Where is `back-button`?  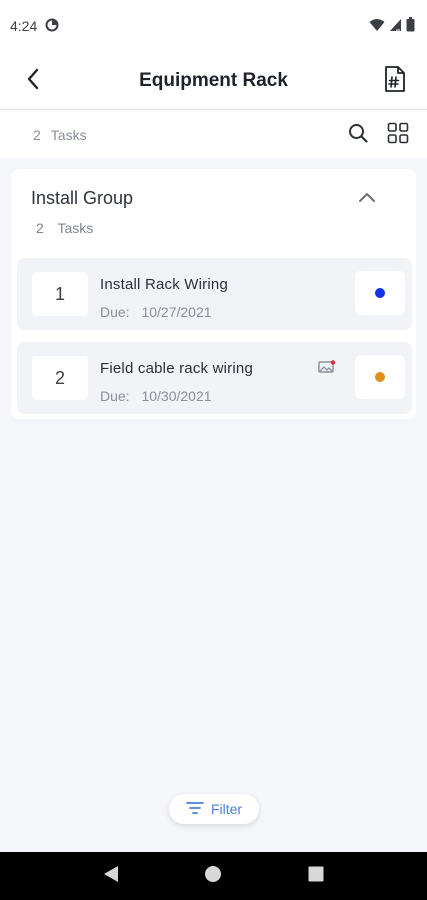 back-button is located at coordinates (33, 81).